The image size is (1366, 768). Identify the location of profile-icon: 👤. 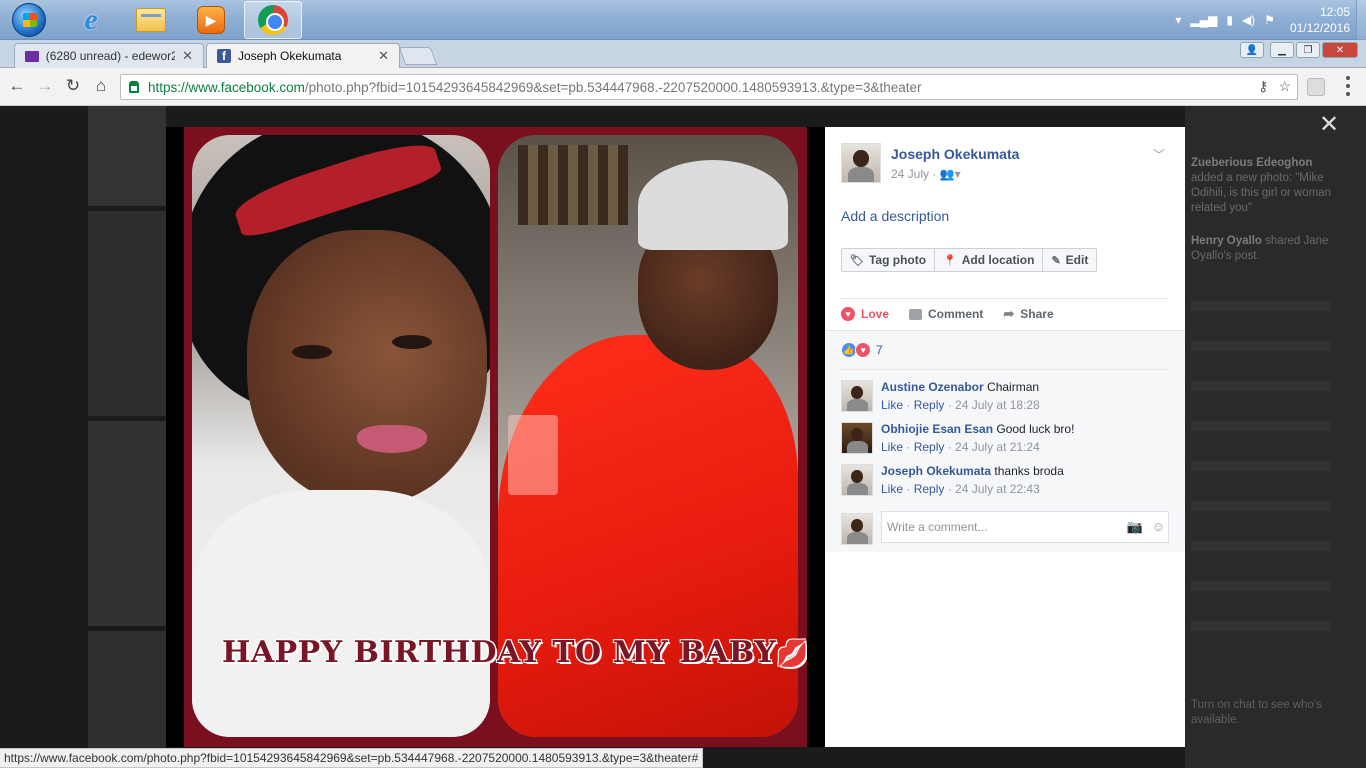
(1252, 50).